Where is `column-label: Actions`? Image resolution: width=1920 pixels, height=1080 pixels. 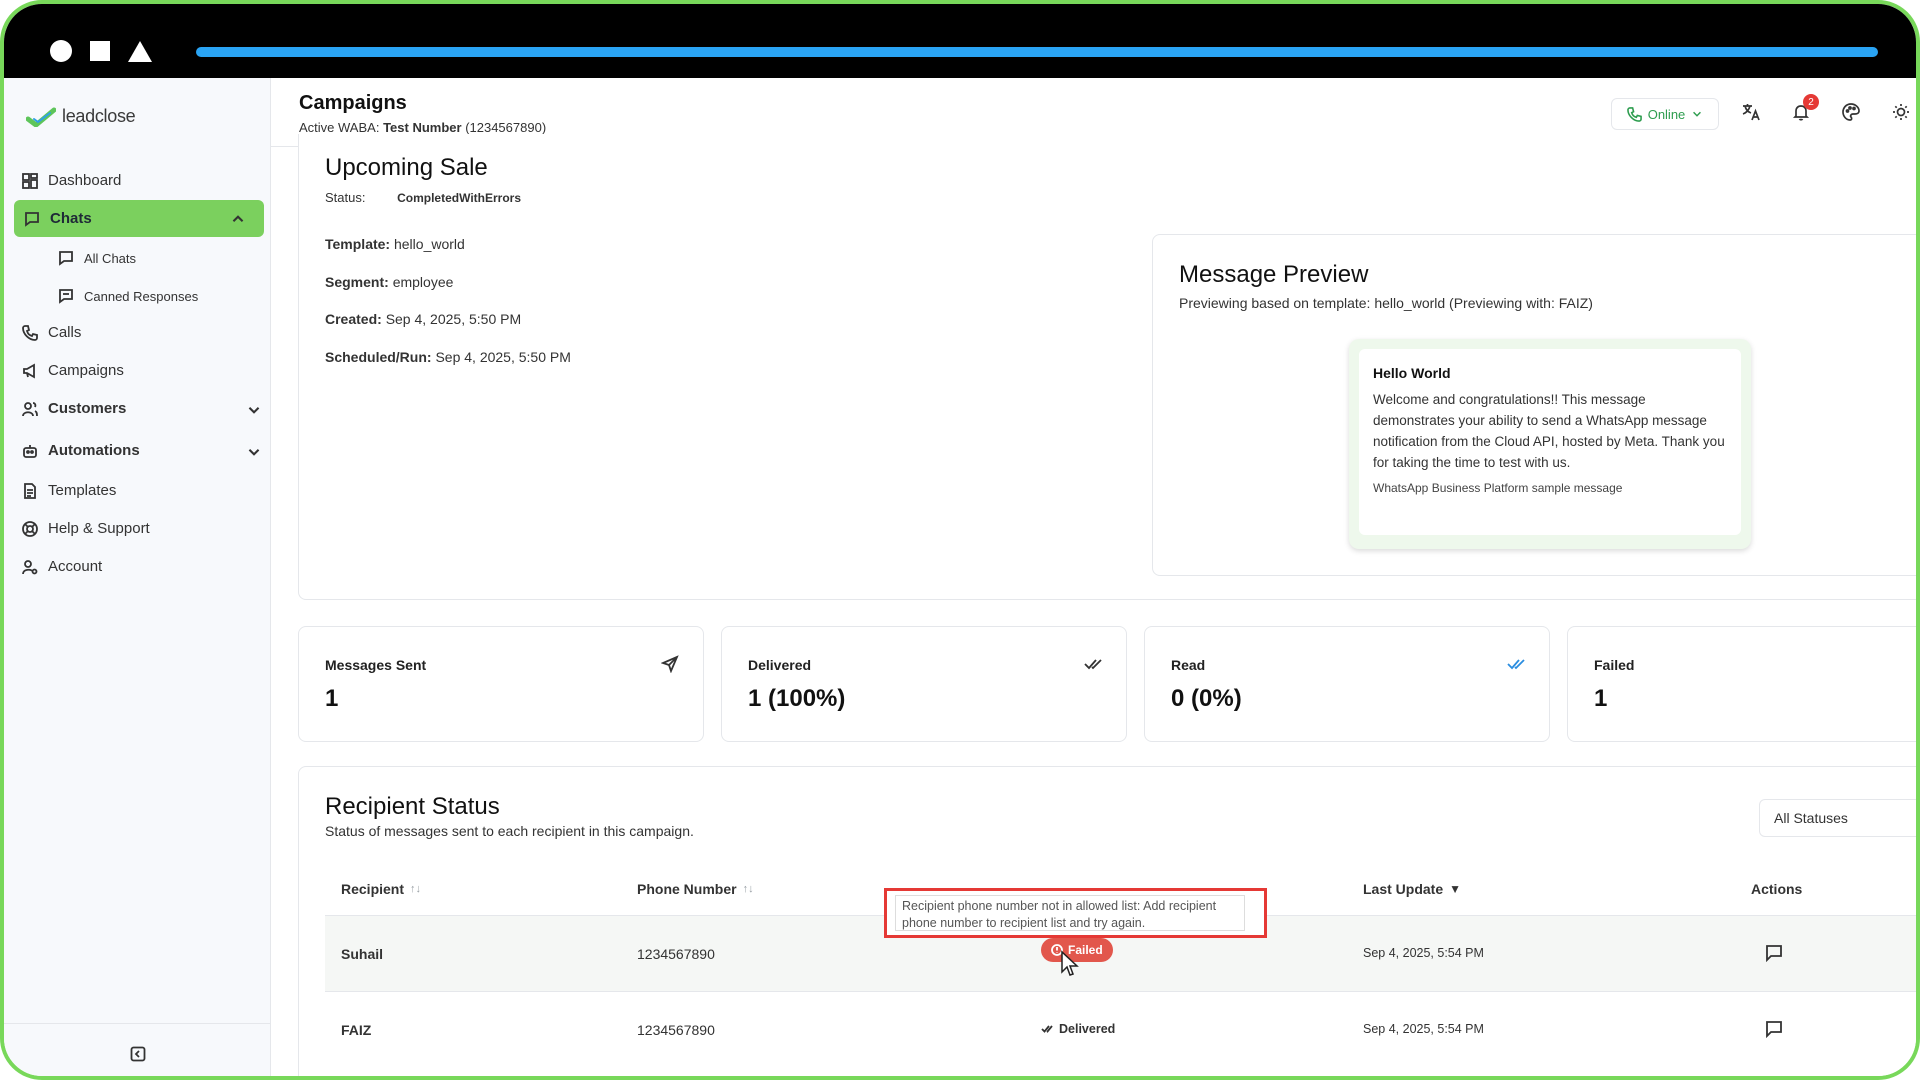
column-label: Actions is located at coordinates (1777, 889).